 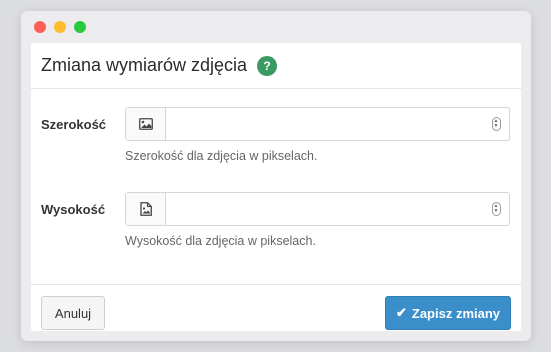 I want to click on maximize-window-button, so click(x=80, y=27).